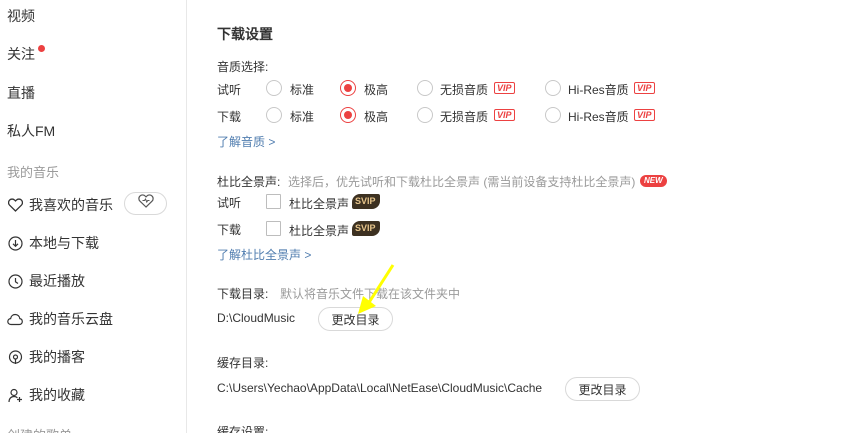 Image resolution: width=858 pixels, height=433 pixels. Describe the element at coordinates (376, 89) in the screenshot. I see `preview-high-label: 极高` at that location.